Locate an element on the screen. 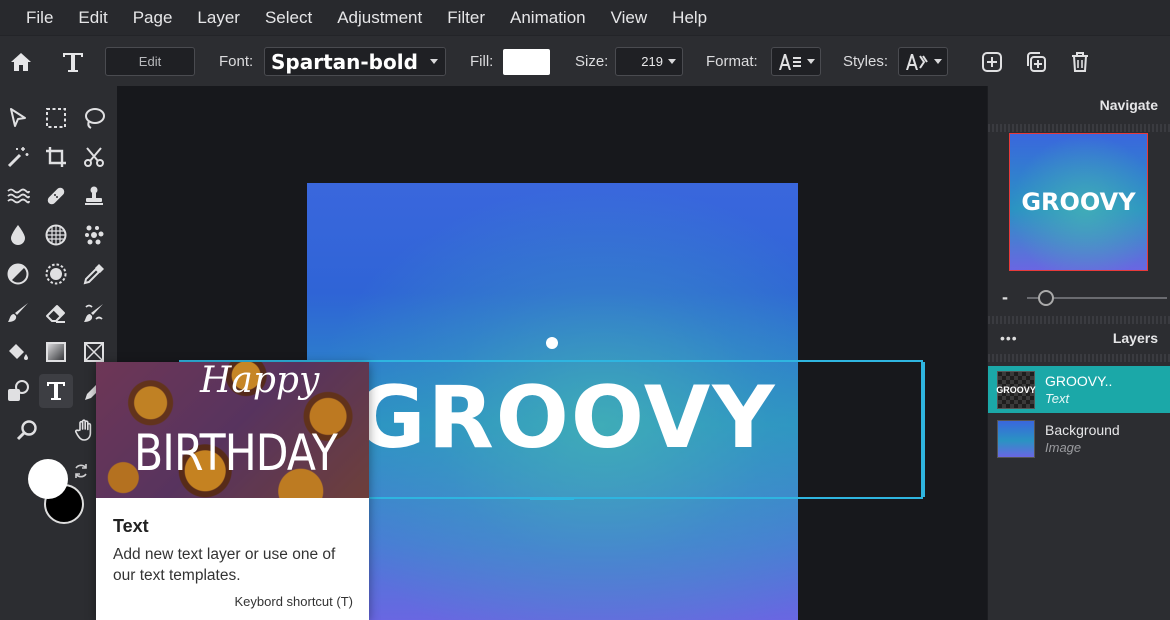  liquify-tool is located at coordinates (18, 196).